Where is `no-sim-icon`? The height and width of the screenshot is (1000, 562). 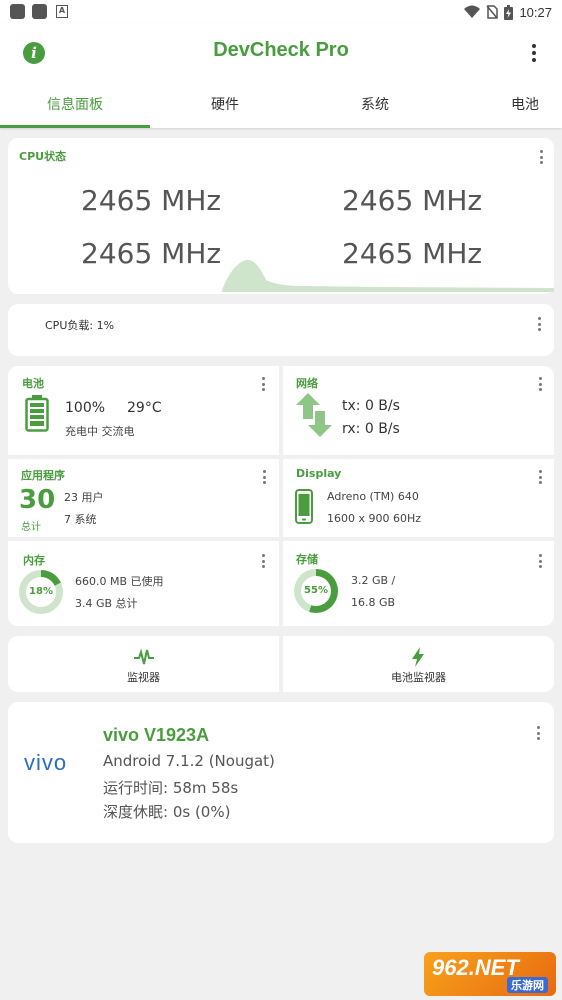
no-sim-icon is located at coordinates (492, 12).